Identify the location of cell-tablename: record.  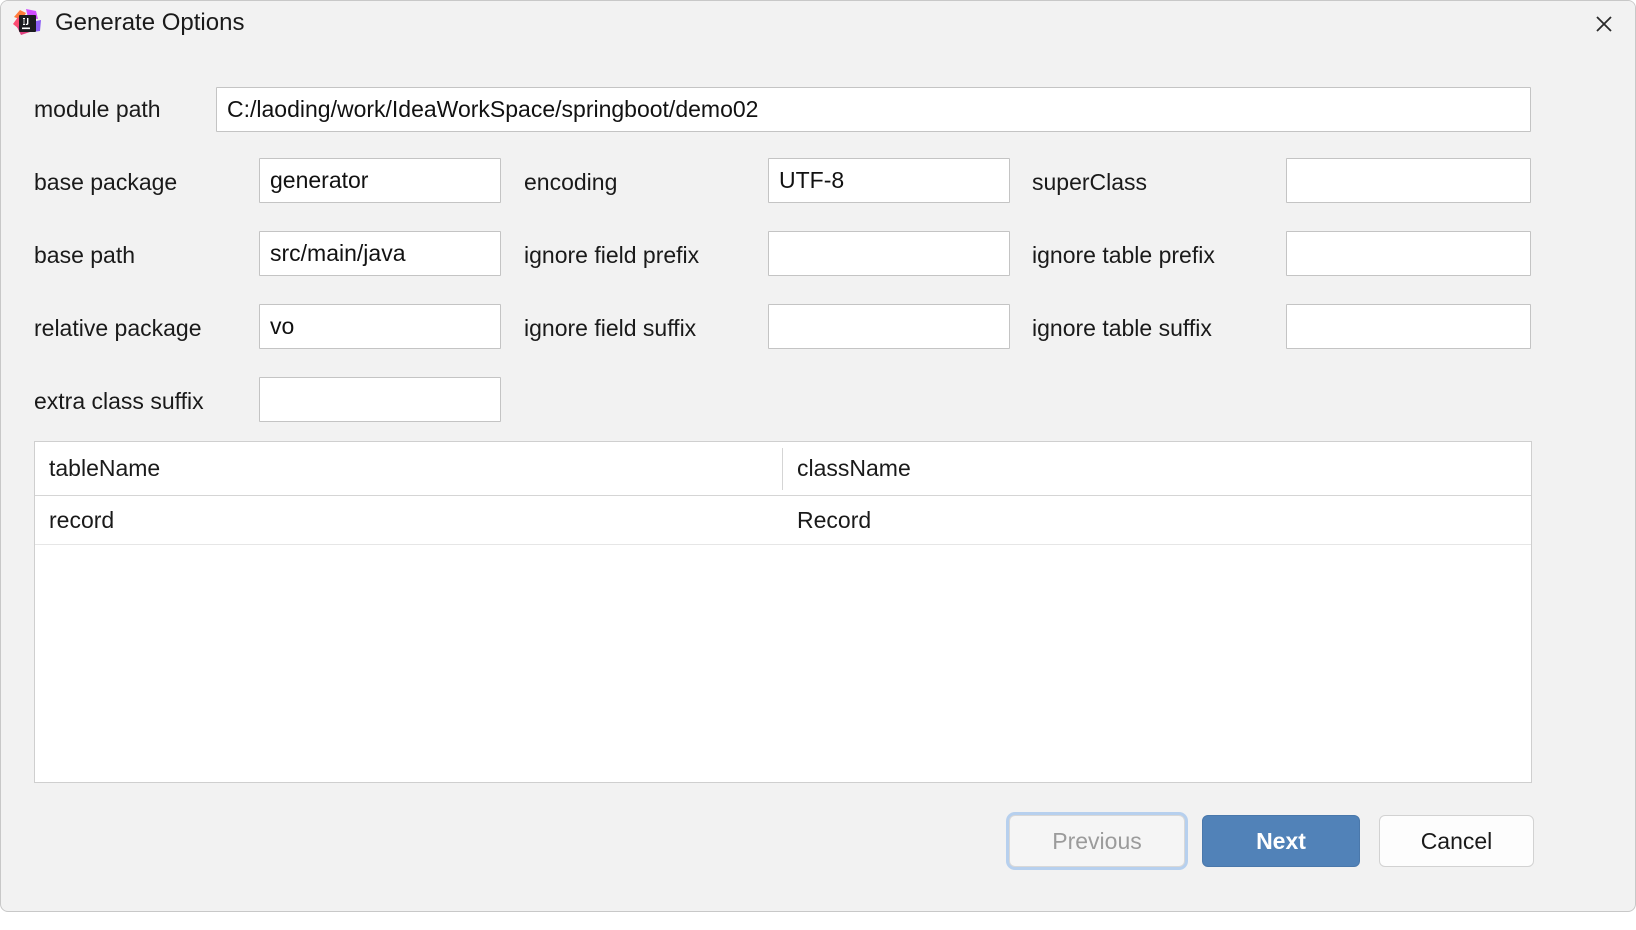
(82, 520).